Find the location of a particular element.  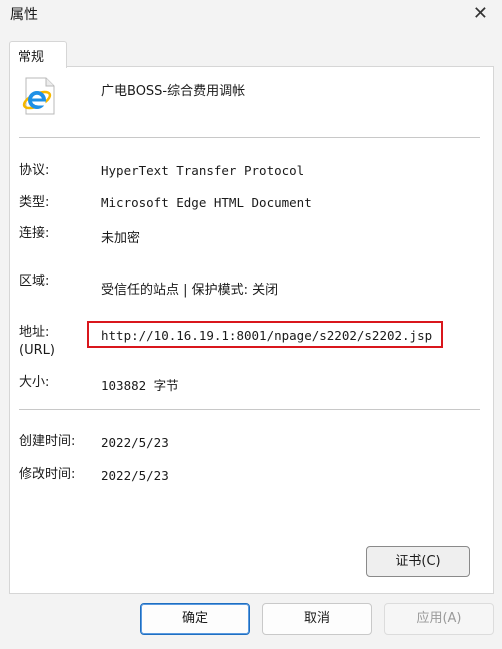

certificate-button: 证书(C) is located at coordinates (418, 561).